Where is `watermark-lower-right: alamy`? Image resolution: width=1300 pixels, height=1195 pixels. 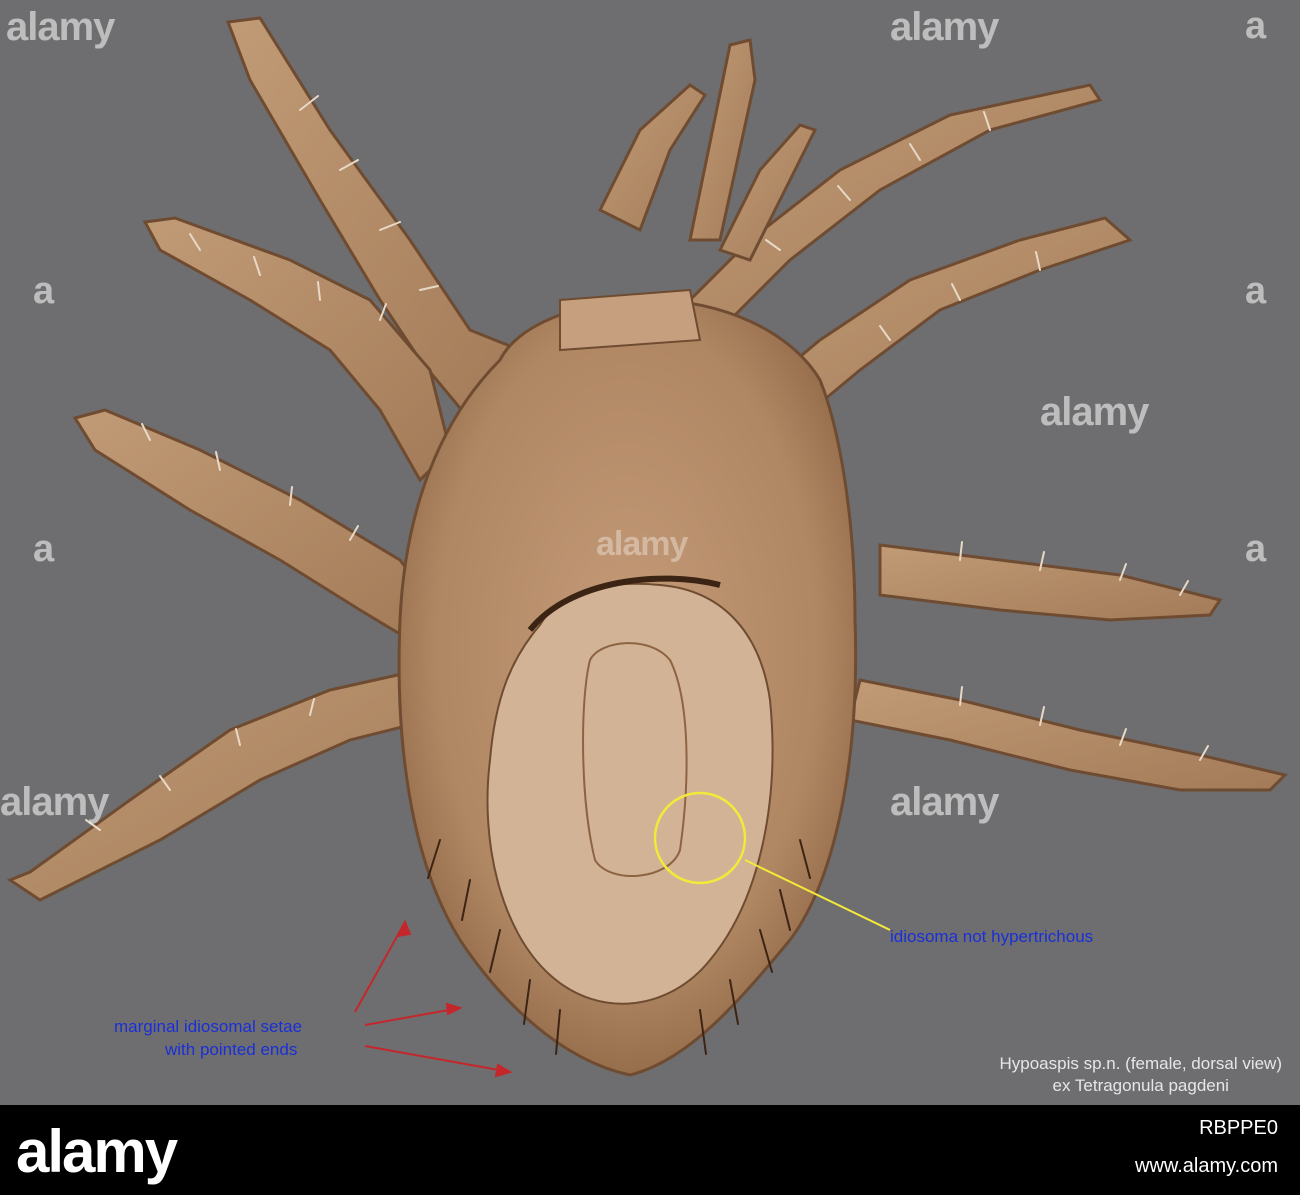
watermark-lower-right: alamy is located at coordinates (944, 802).